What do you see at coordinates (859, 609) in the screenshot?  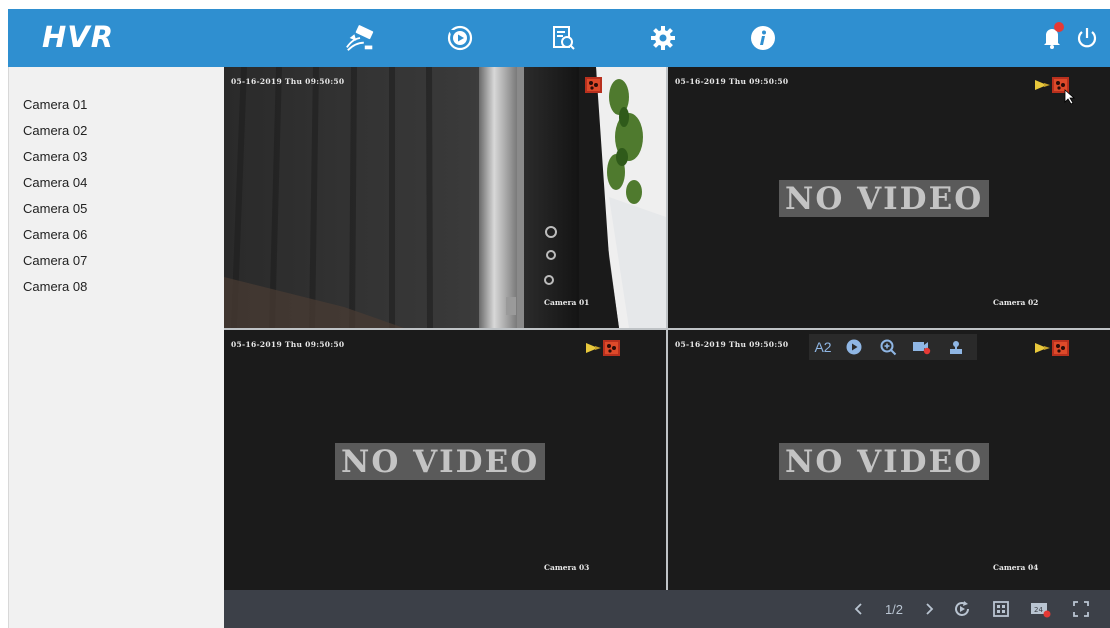 I see `previous-page-icon` at bounding box center [859, 609].